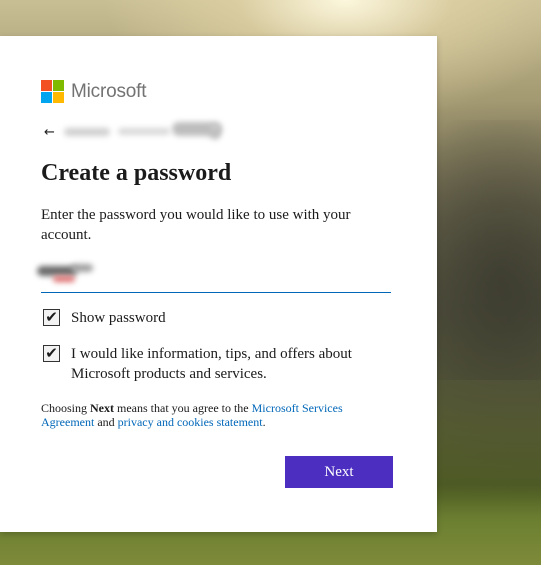 The image size is (541, 565). I want to click on show-password-option: ✔ Show password, so click(104, 318).